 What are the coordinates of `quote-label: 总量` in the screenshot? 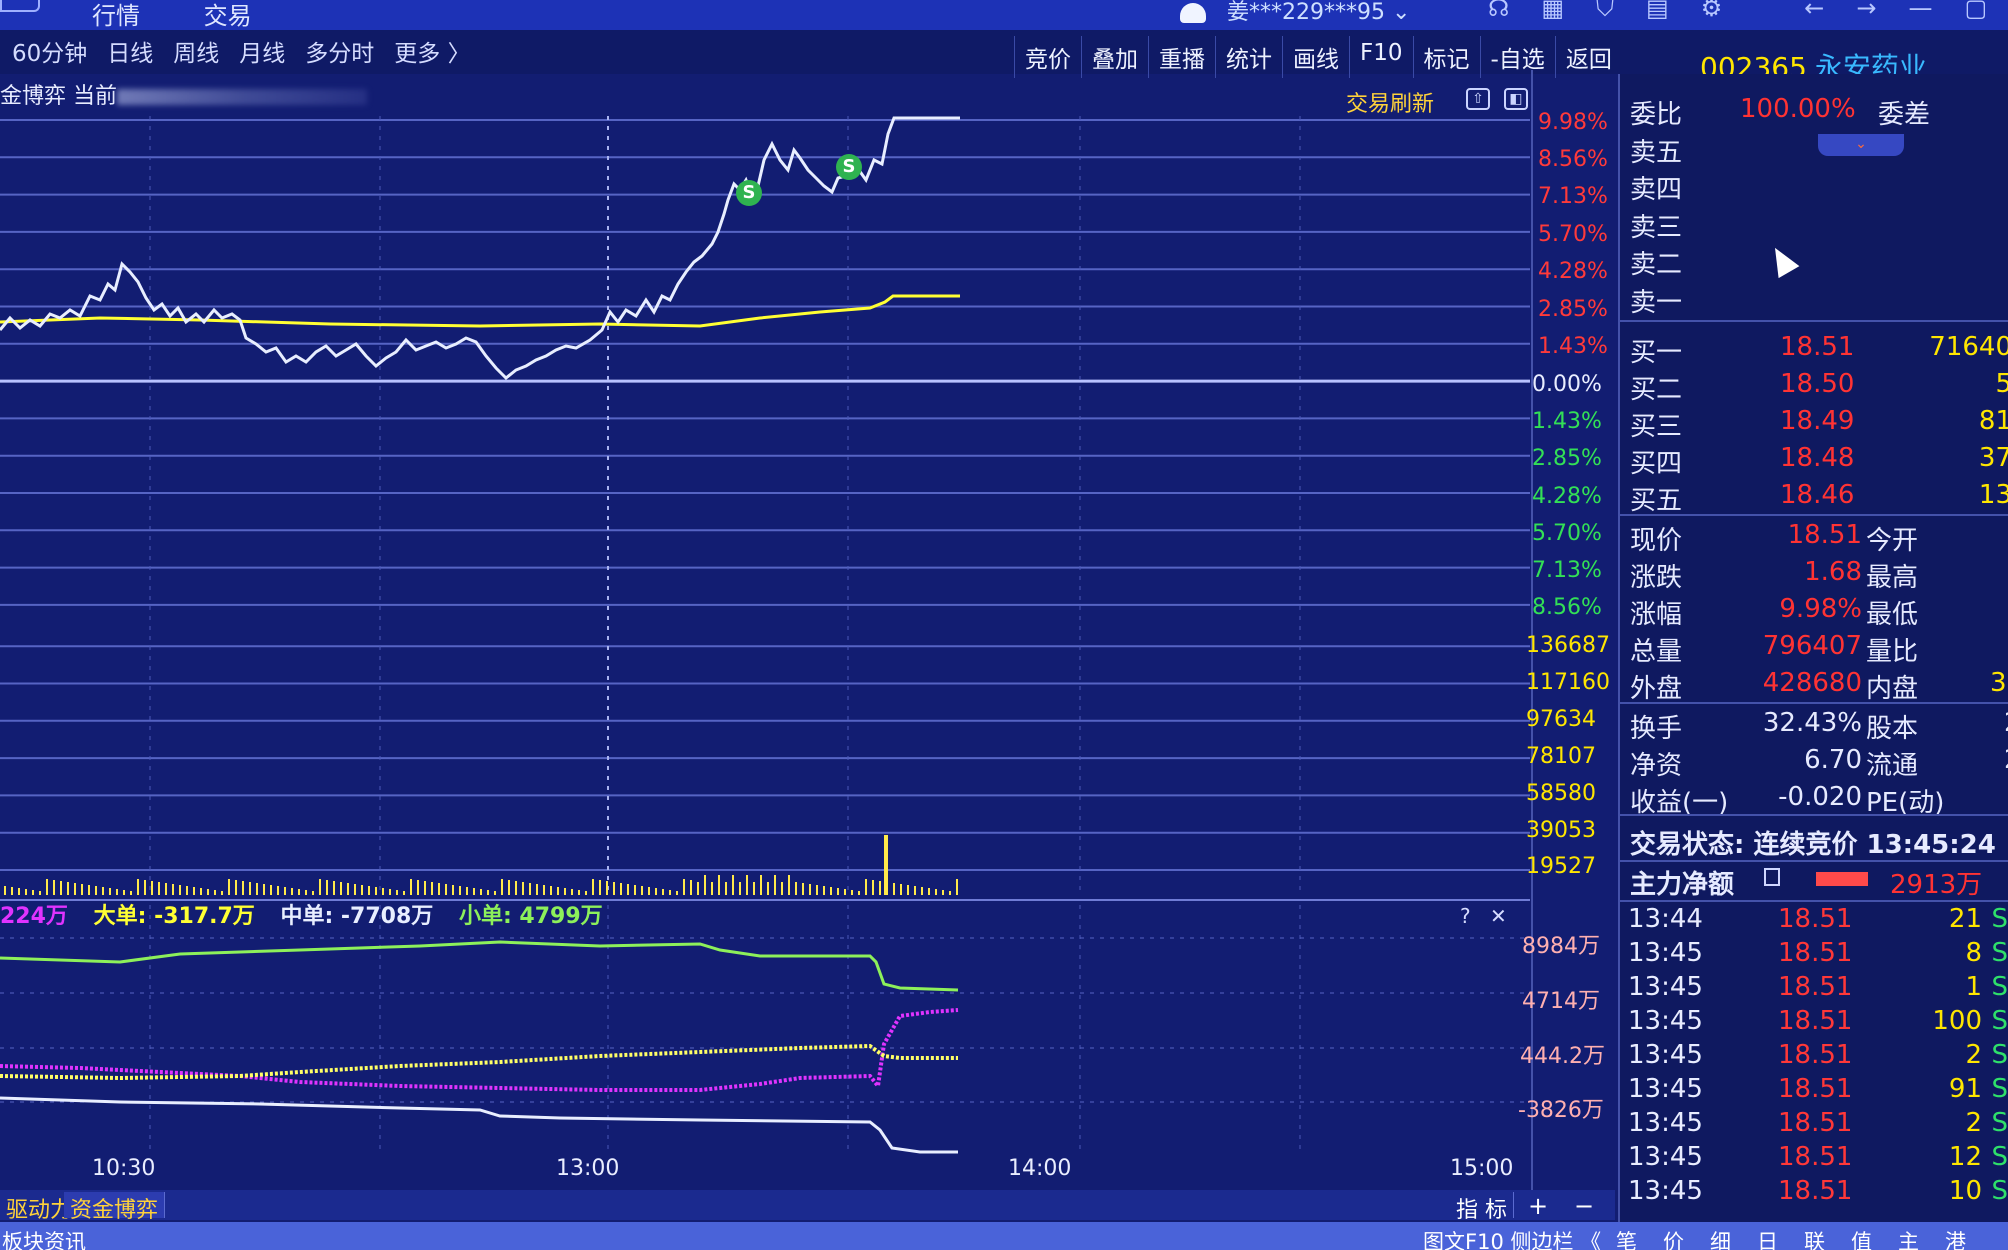 It's located at (1656, 652).